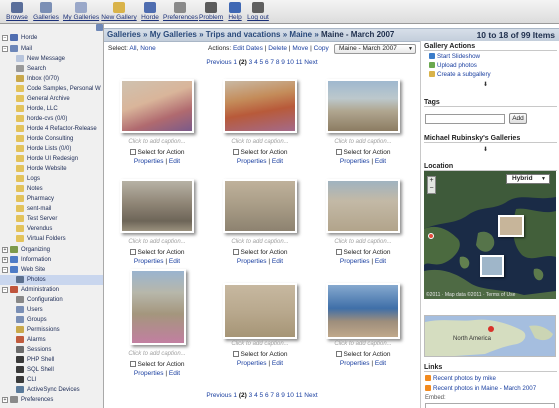 This screenshot has height=408, width=559. What do you see at coordinates (51, 330) in the screenshot?
I see `sidebar-item-permissions: Permissions` at bounding box center [51, 330].